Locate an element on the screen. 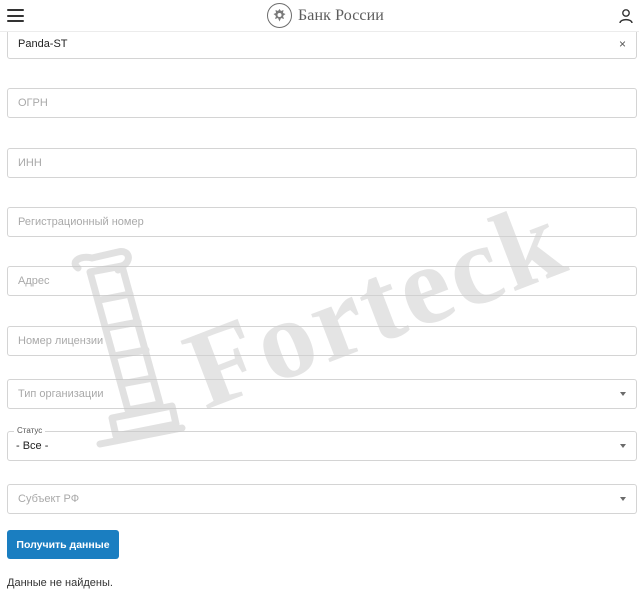 The height and width of the screenshot is (600, 639). ogrn-input: ОГРН is located at coordinates (322, 103).